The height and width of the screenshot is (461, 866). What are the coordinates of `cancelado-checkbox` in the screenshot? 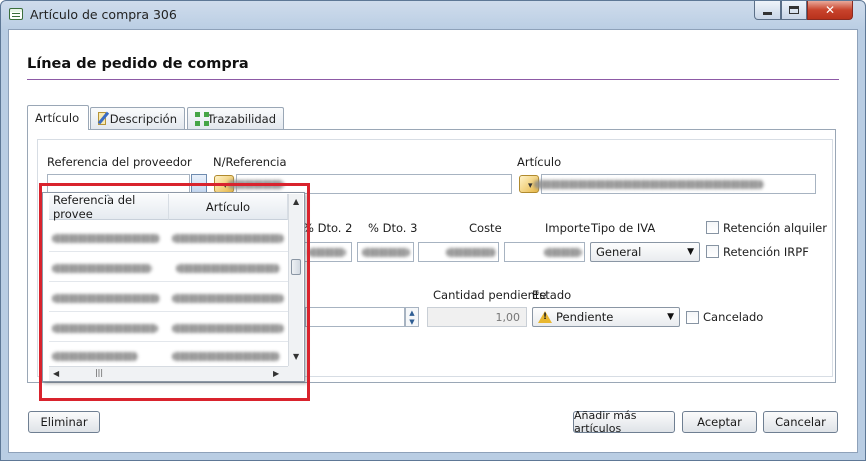 It's located at (692, 317).